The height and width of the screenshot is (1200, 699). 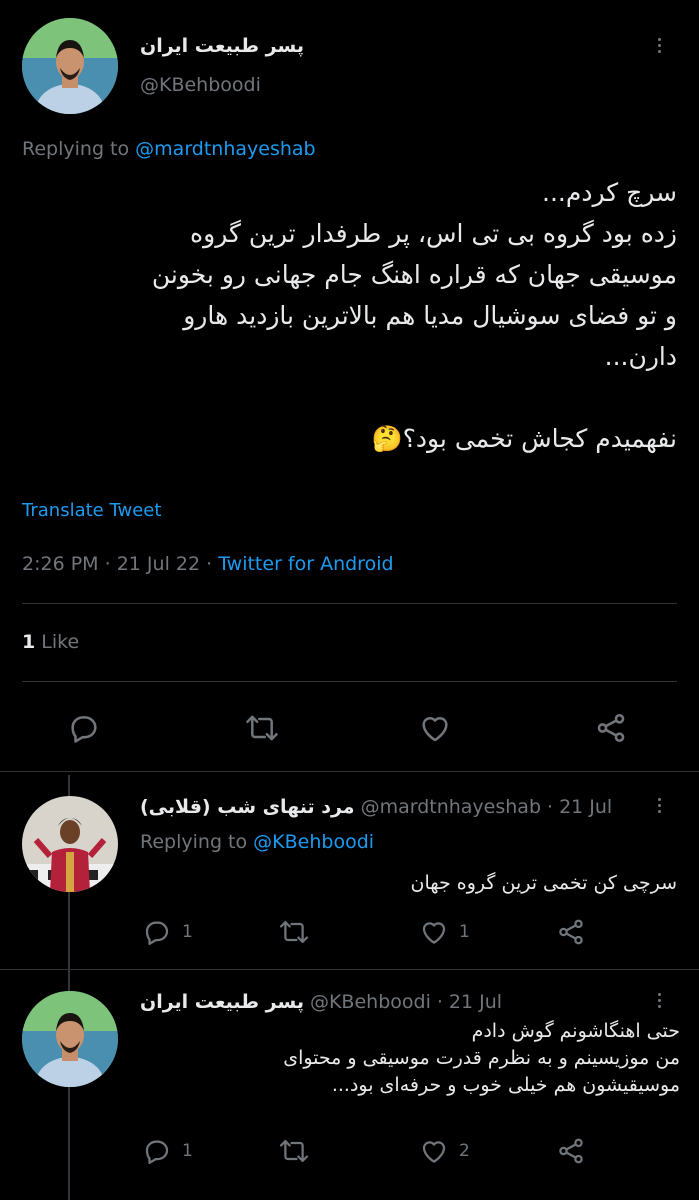 I want to click on likes-label: Like, so click(x=60, y=642).